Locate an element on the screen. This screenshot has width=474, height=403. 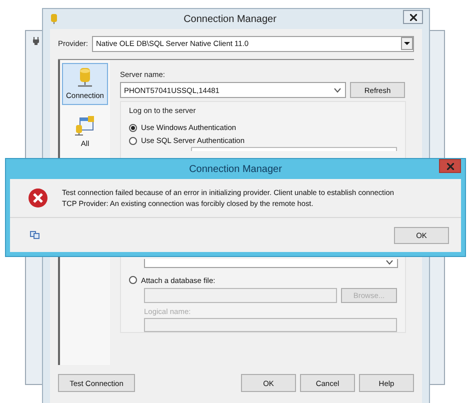
window-title: Connection Manager is located at coordinates (230, 19).